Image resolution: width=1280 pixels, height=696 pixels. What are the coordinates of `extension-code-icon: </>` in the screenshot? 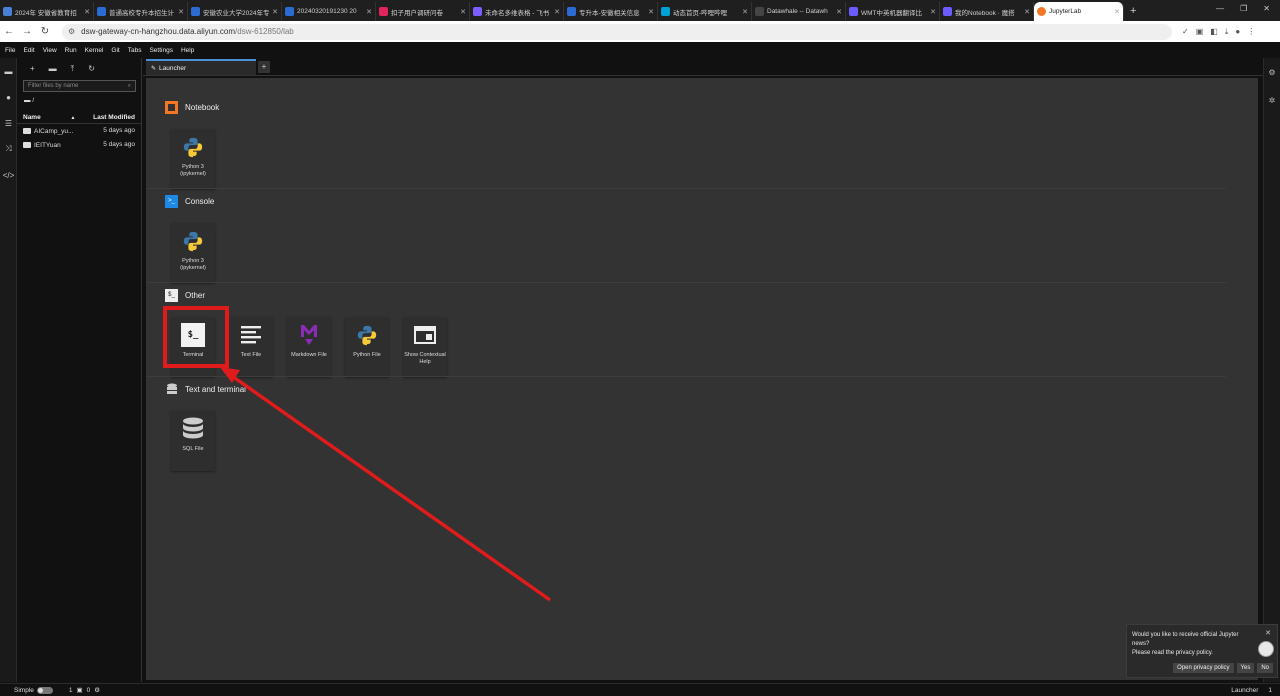 It's located at (8, 175).